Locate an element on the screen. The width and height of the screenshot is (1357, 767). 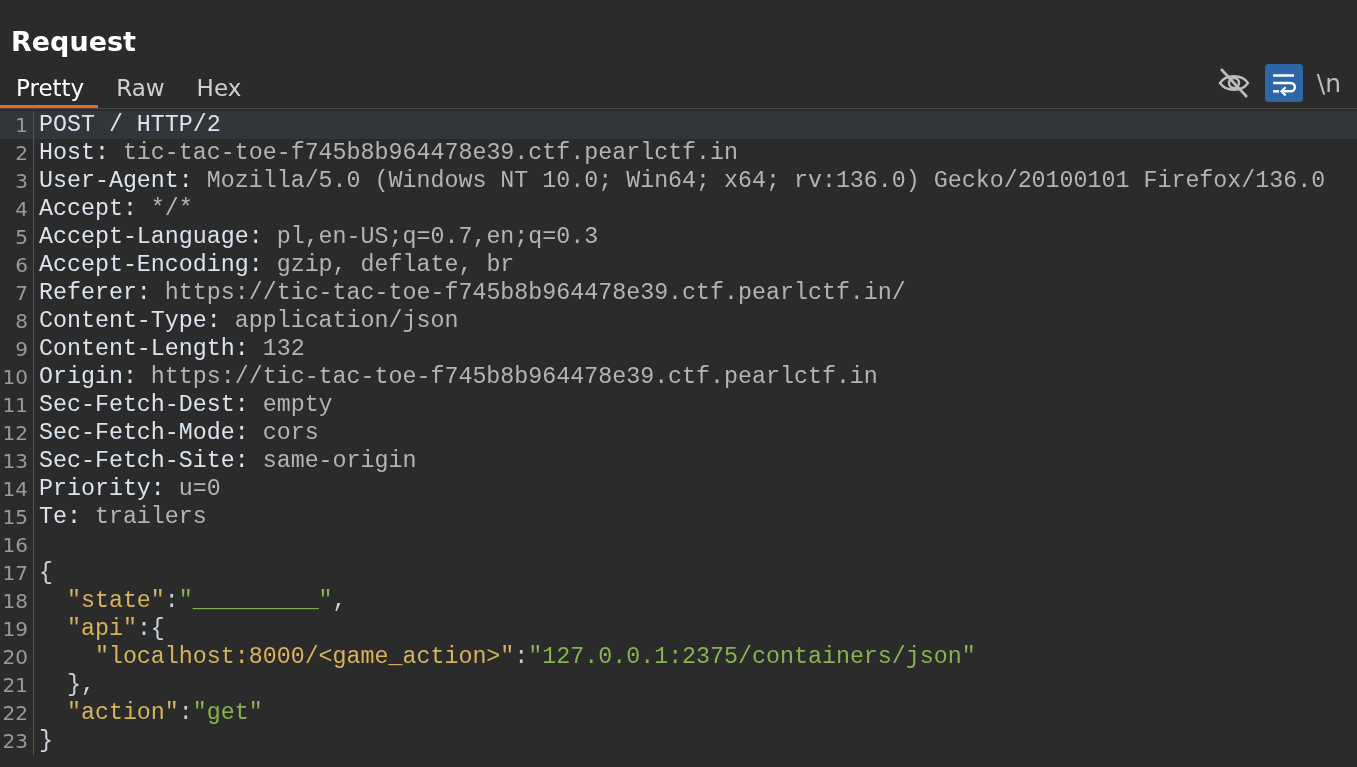
code-punct: { is located at coordinates (46, 573).